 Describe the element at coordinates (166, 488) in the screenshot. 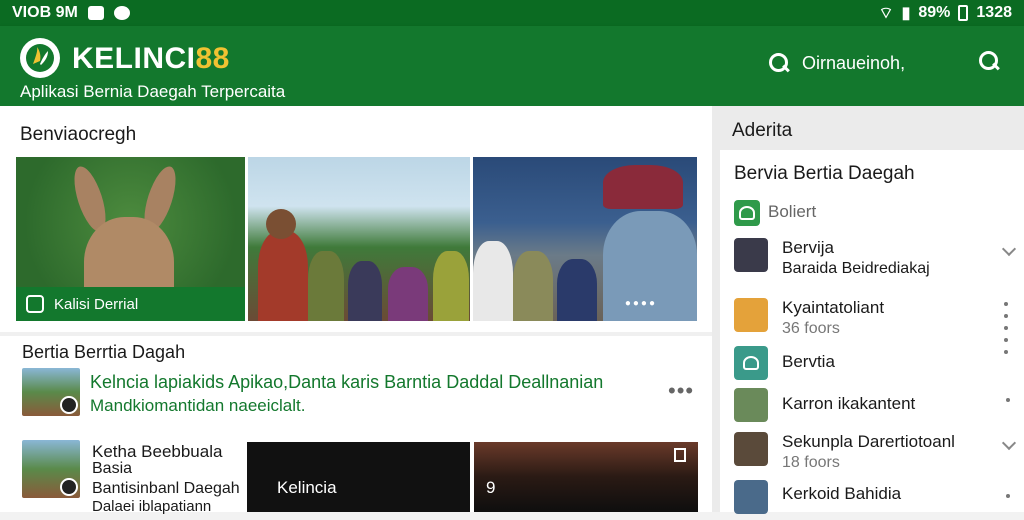

I see `news-line: Bantisinbanl Daegah` at that location.